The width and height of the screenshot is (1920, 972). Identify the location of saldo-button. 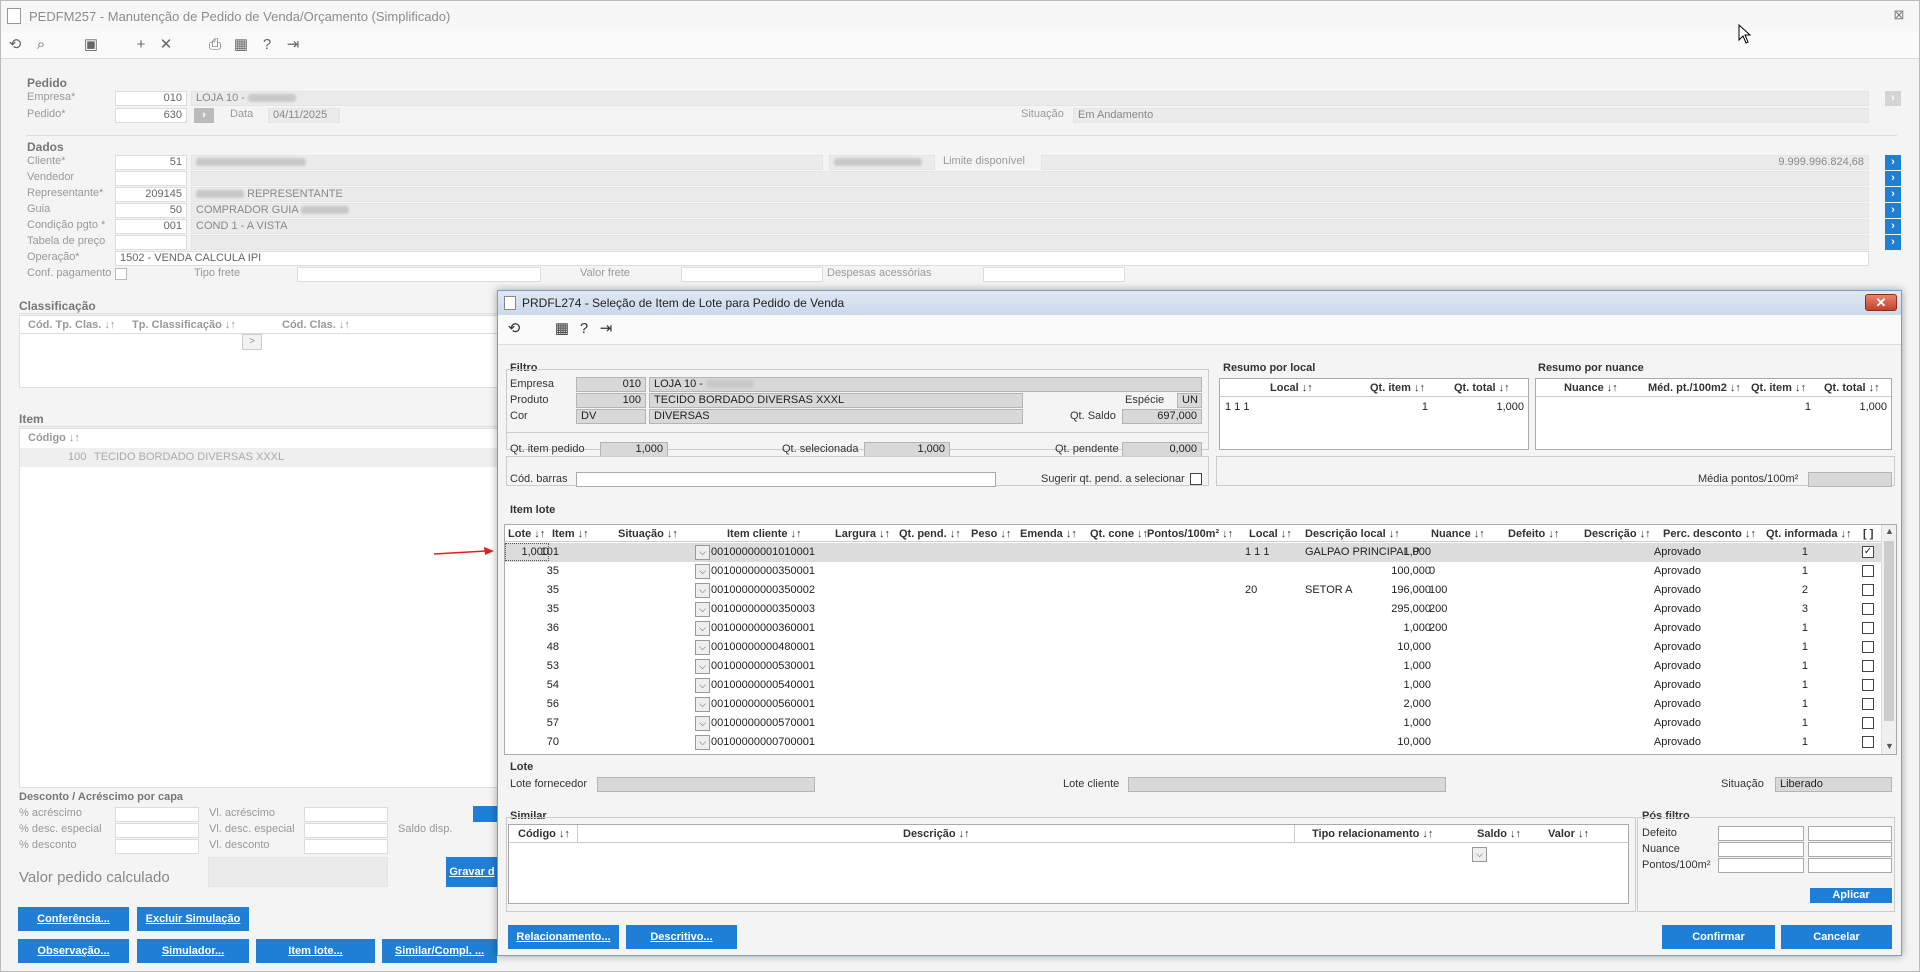
(485, 814).